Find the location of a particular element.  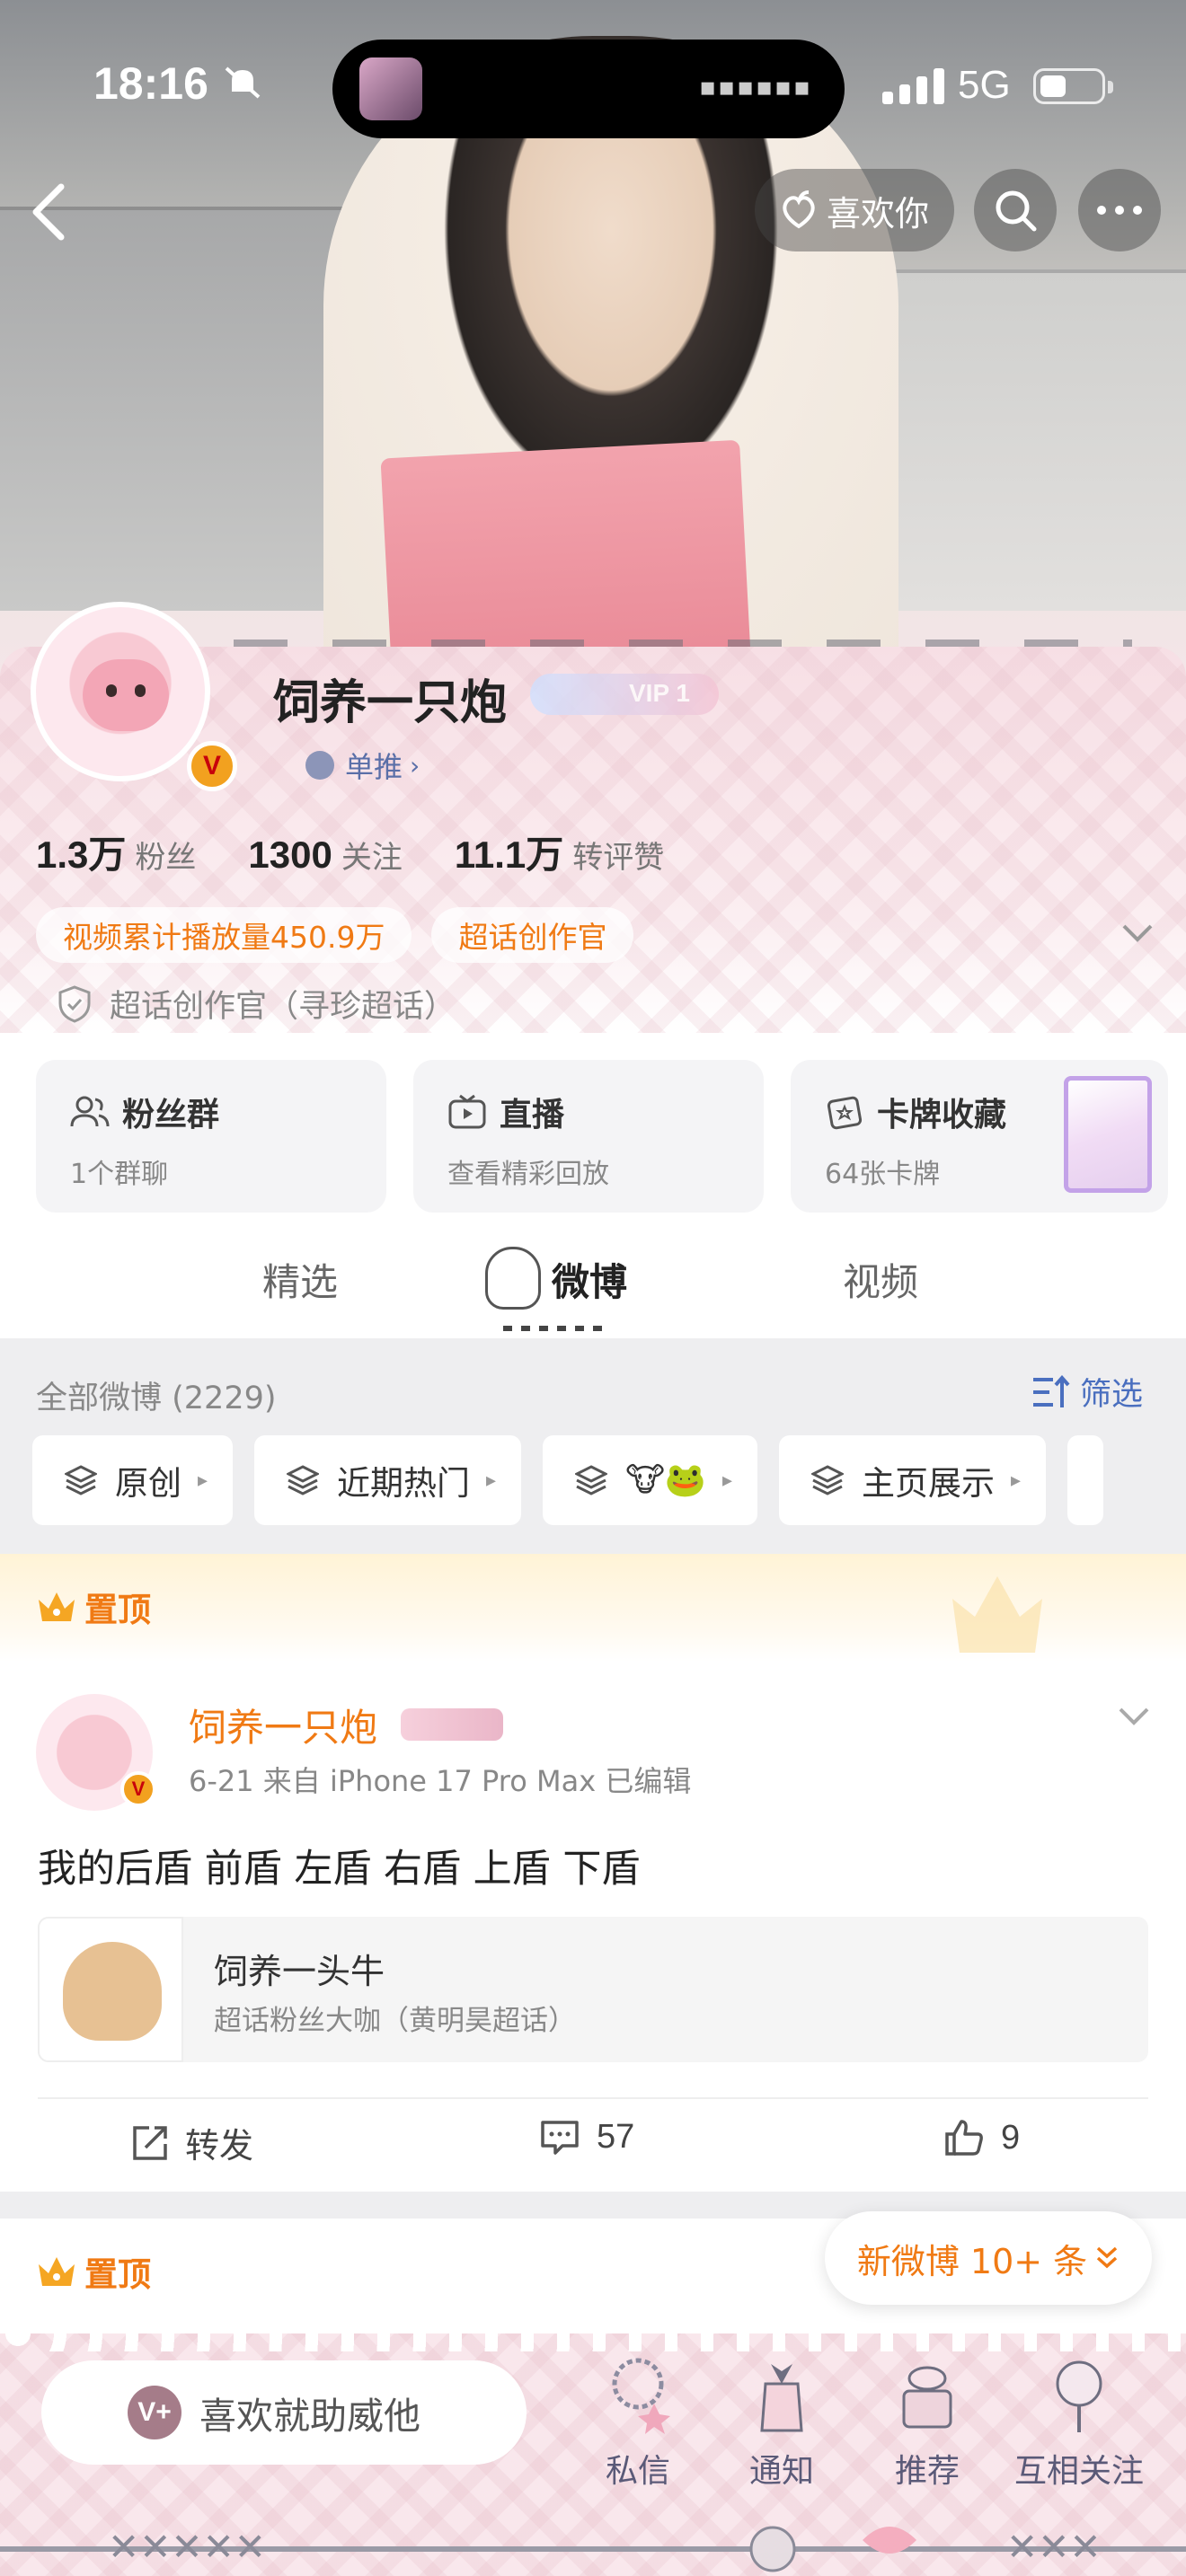

chip-more-partial is located at coordinates (1085, 1480).